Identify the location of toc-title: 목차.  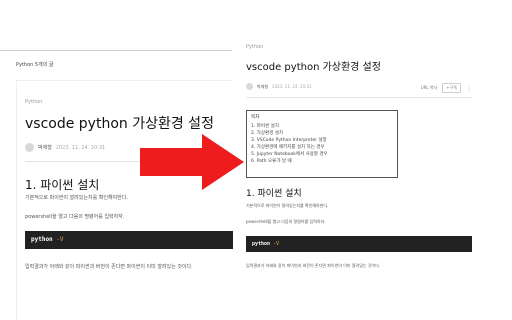
(255, 117).